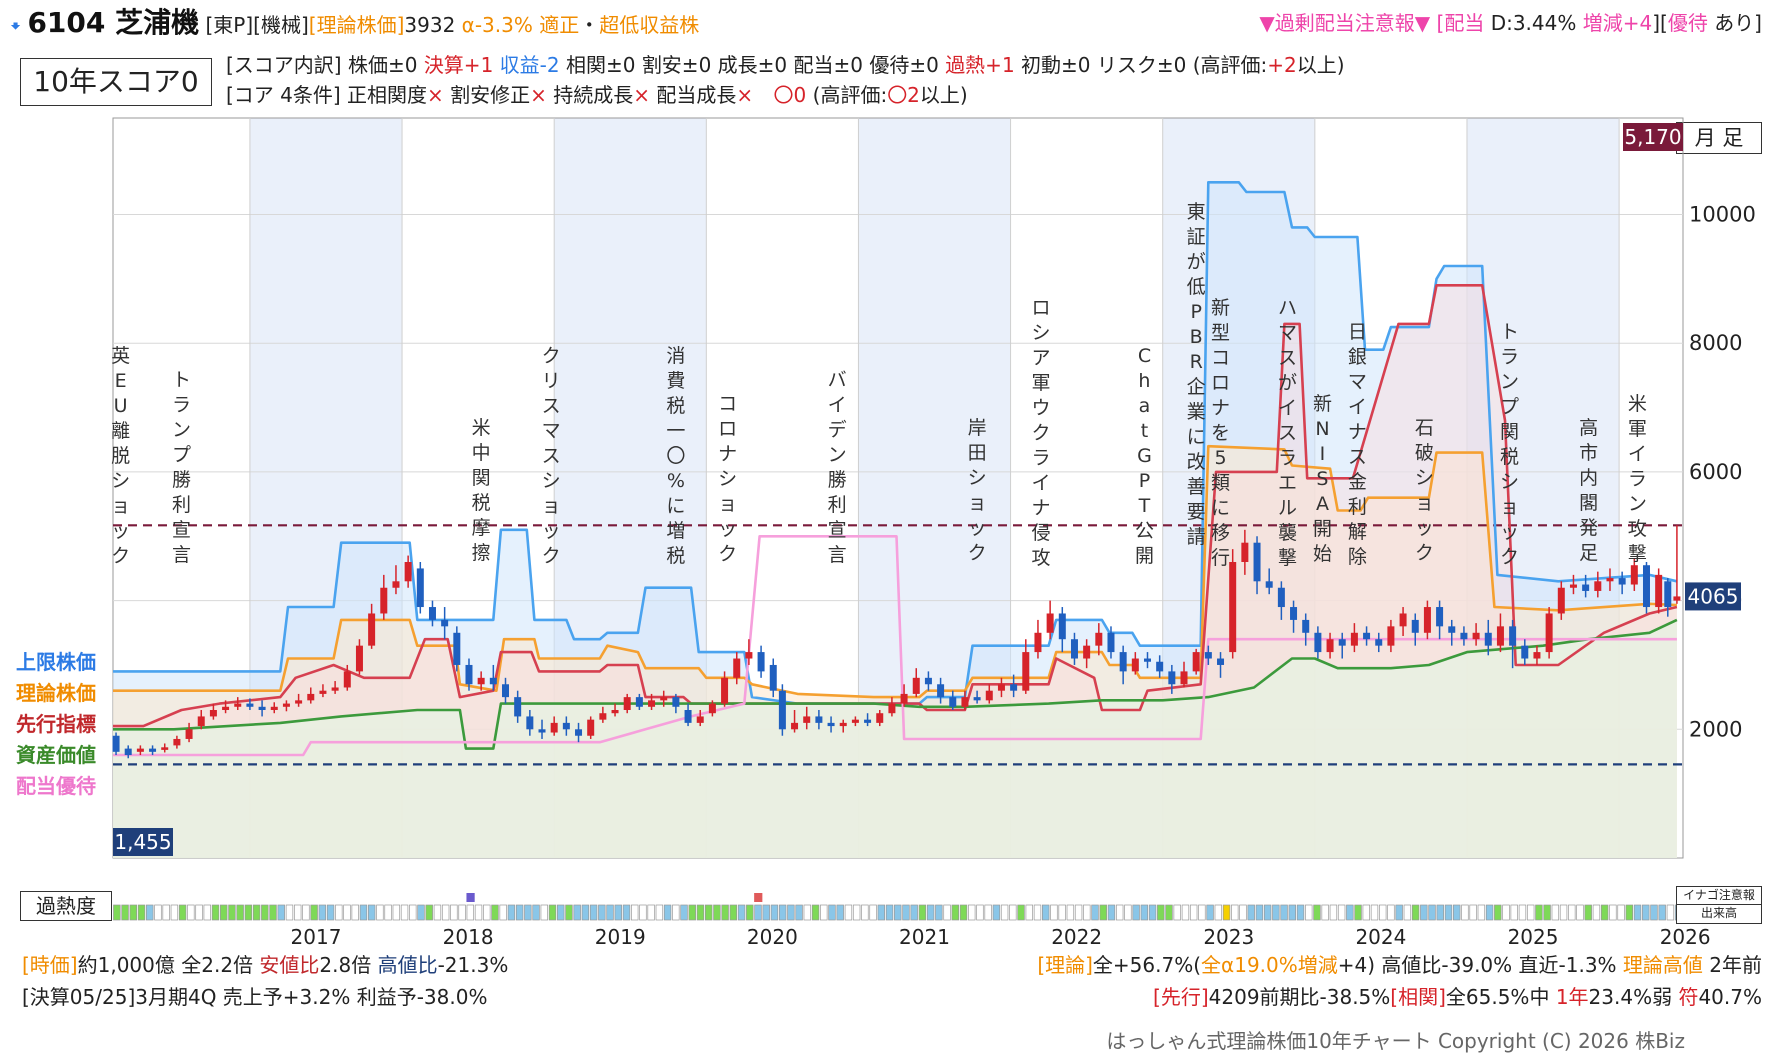  What do you see at coordinates (1322, 479) in the screenshot?
I see `event-char: S` at bounding box center [1322, 479].